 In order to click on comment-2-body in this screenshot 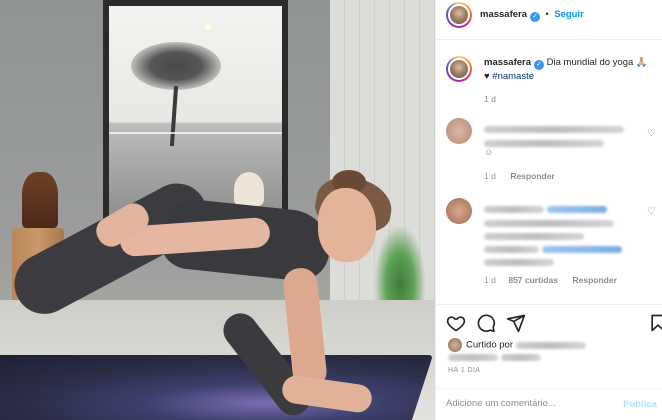, I will do `click(553, 235)`.